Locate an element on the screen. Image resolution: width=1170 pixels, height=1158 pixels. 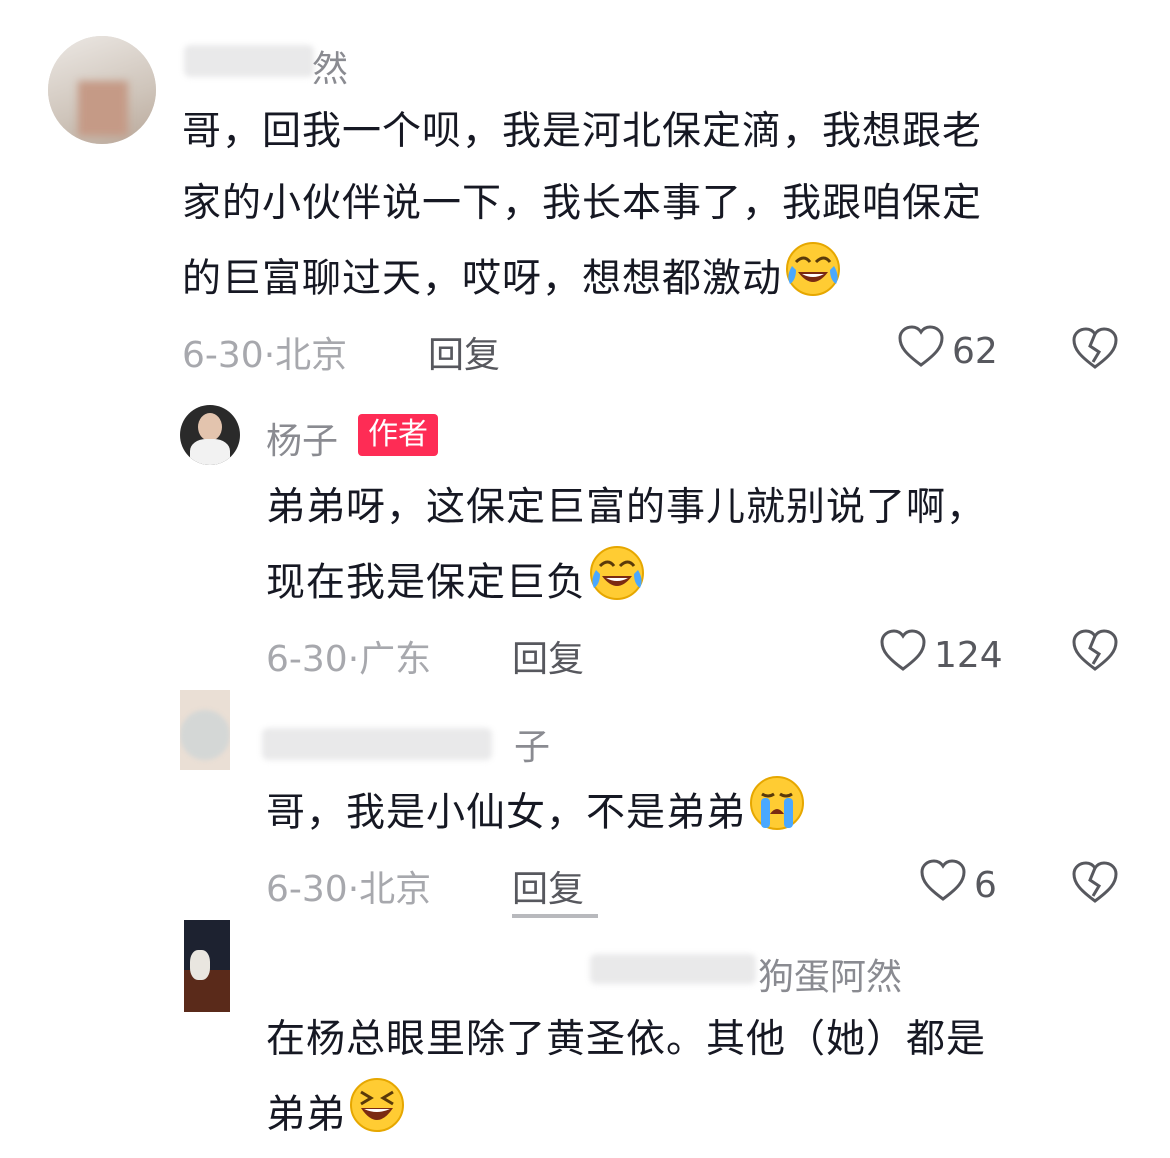
username: 然 is located at coordinates (330, 66).